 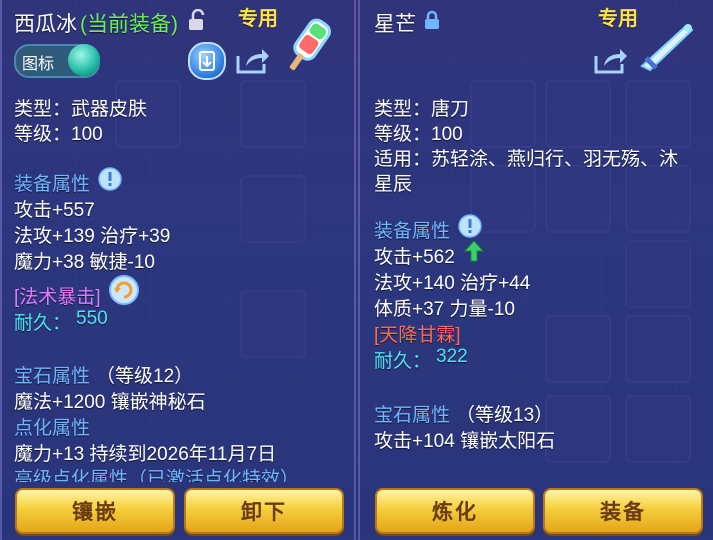 What do you see at coordinates (310, 44) in the screenshot?
I see `popsicle-icon` at bounding box center [310, 44].